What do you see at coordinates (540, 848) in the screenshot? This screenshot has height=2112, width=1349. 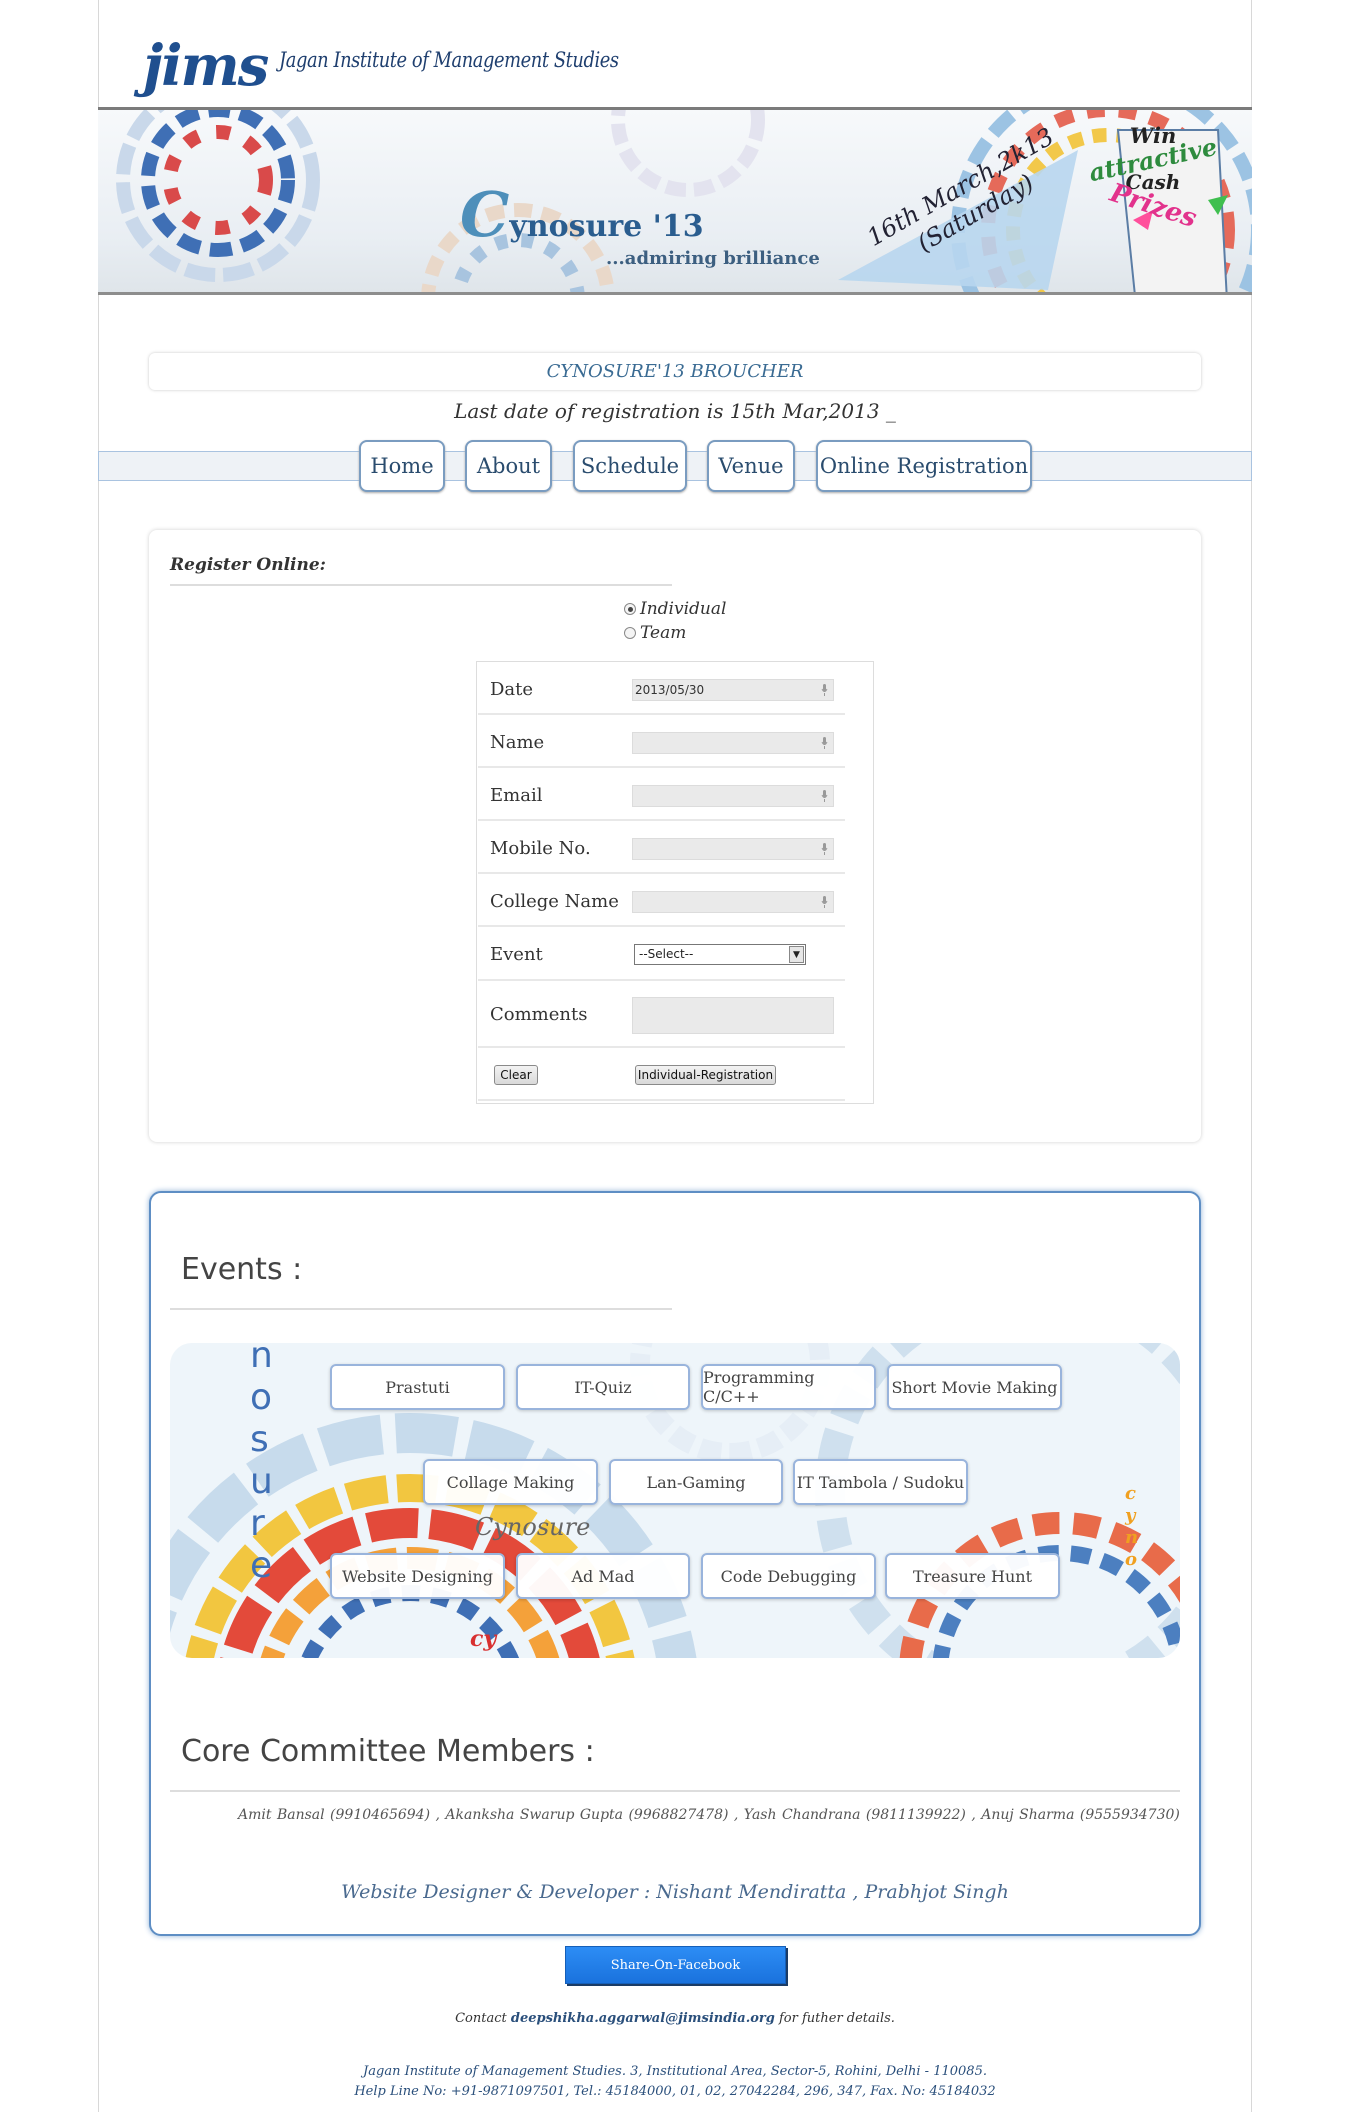 I see `mobile-label: Mobile No.` at bounding box center [540, 848].